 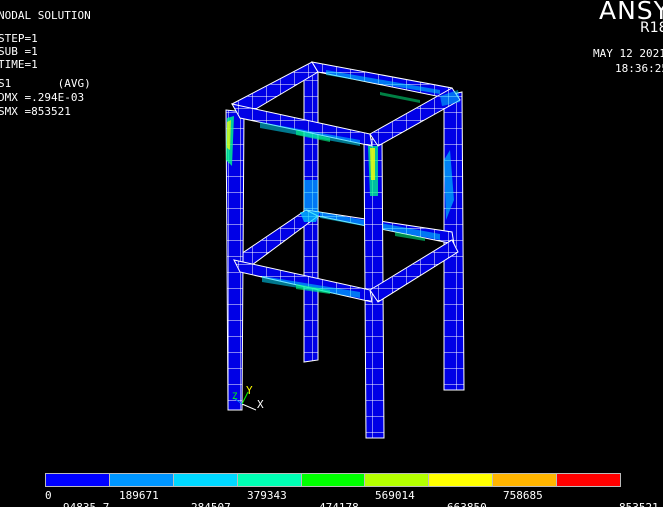 I want to click on triad-y-label: Y, so click(x=249, y=390).